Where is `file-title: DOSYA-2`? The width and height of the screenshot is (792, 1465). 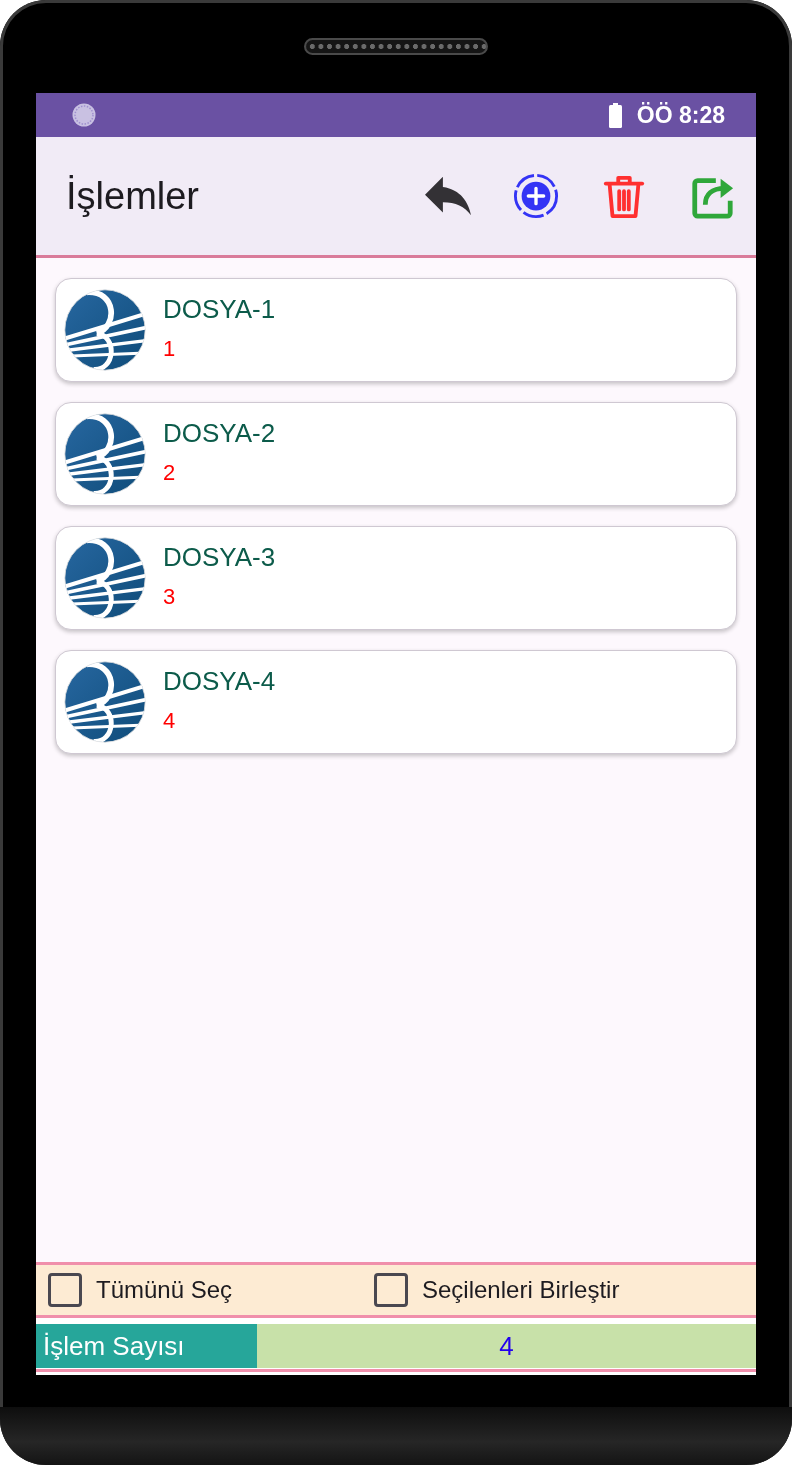 file-title: DOSYA-2 is located at coordinates (219, 433).